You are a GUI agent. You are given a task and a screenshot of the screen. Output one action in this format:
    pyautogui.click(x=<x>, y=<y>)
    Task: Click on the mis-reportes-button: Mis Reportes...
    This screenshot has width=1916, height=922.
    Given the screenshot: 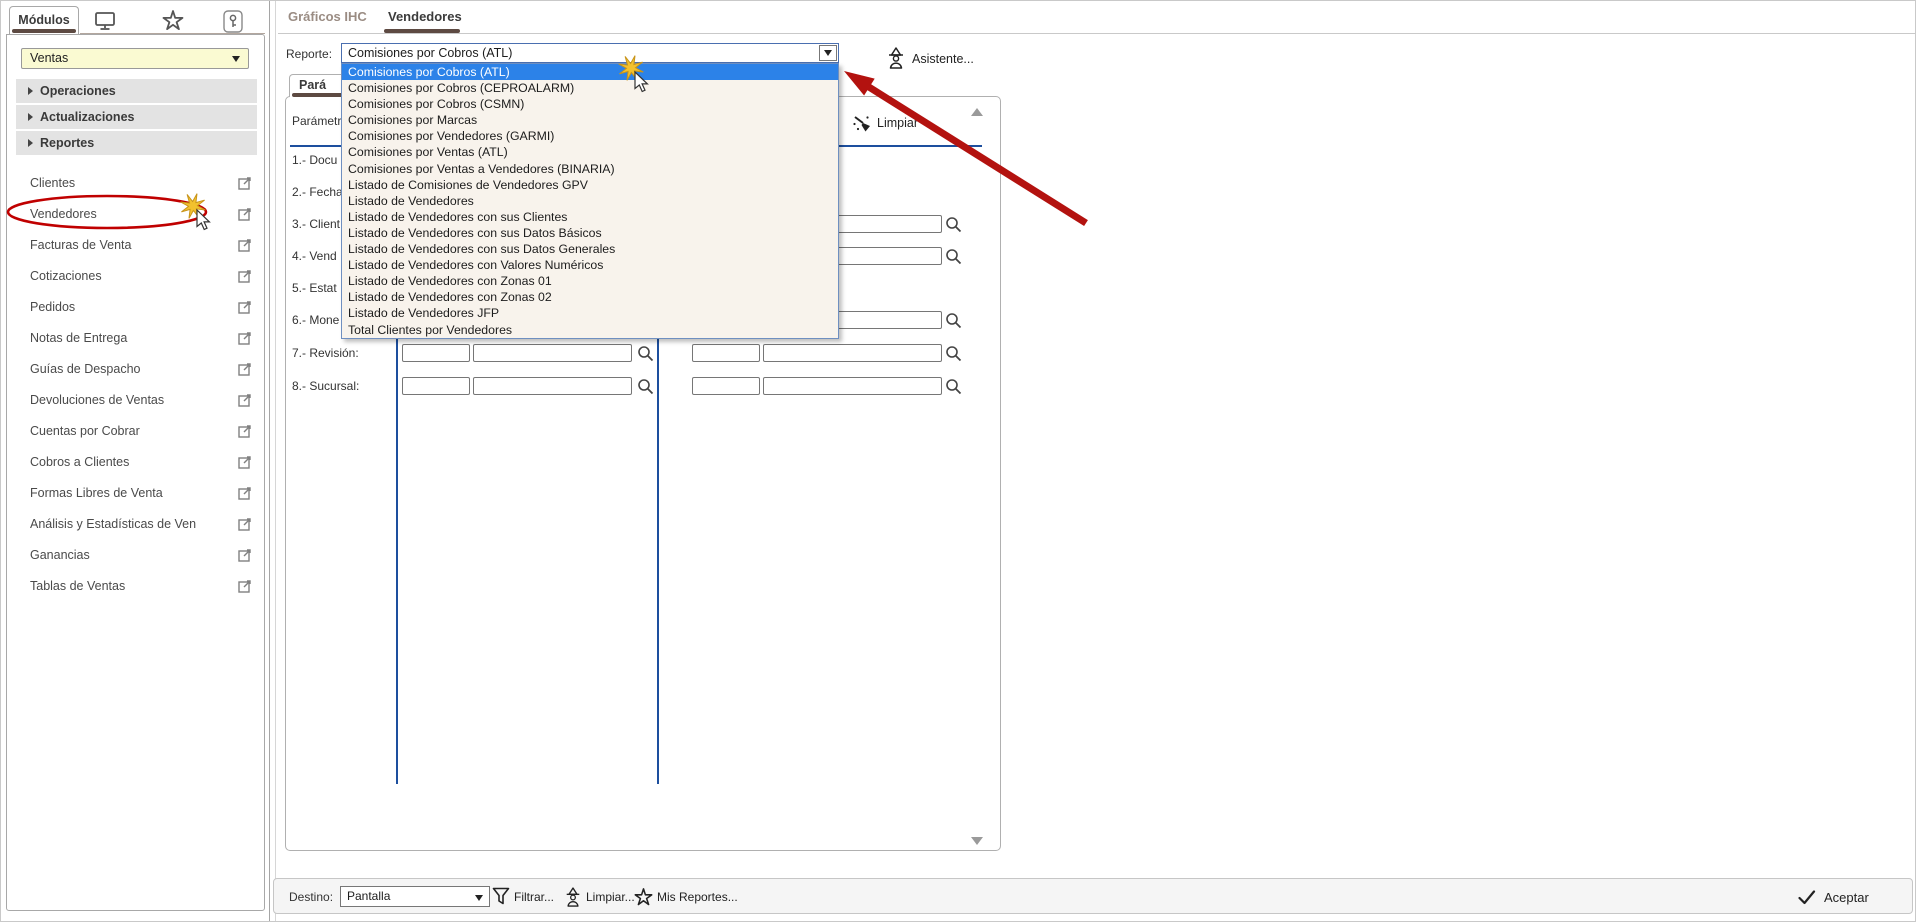 What is the action you would take?
    pyautogui.click(x=686, y=897)
    